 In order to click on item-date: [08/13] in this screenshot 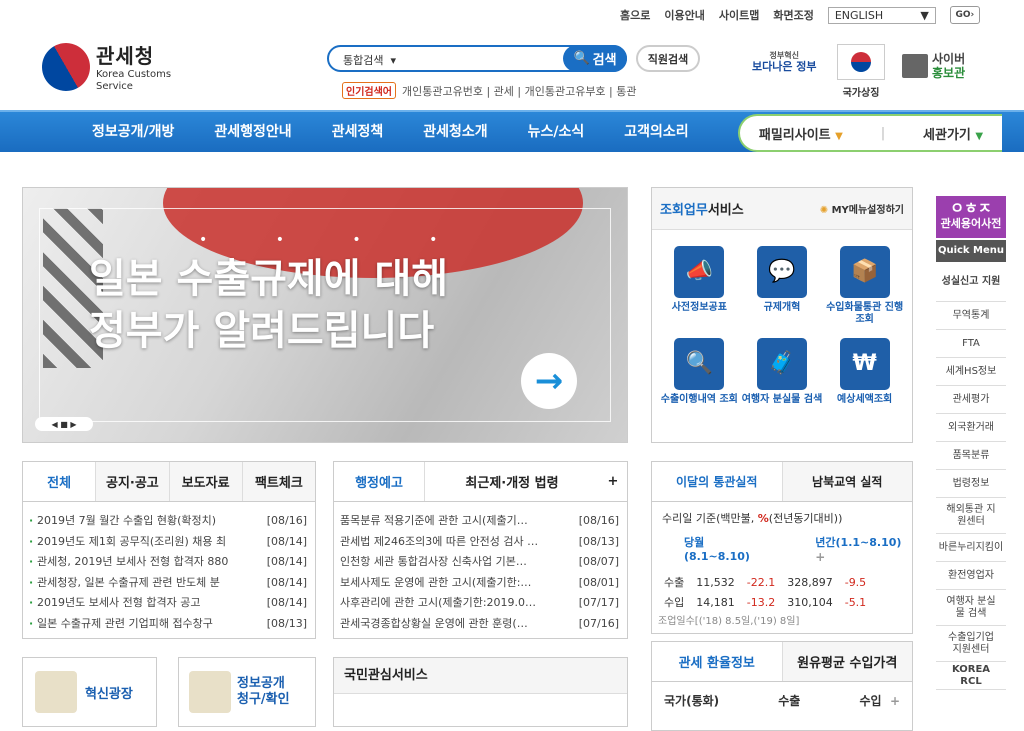, I will do `click(598, 541)`.